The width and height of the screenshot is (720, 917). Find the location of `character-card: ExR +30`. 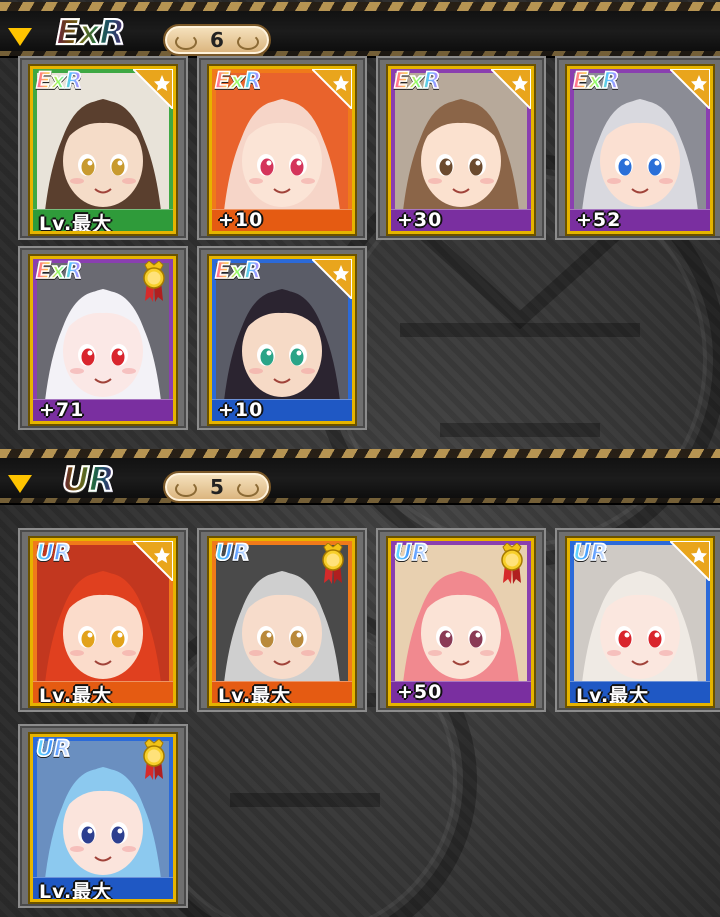

character-card: ExR +30 is located at coordinates (461, 150).